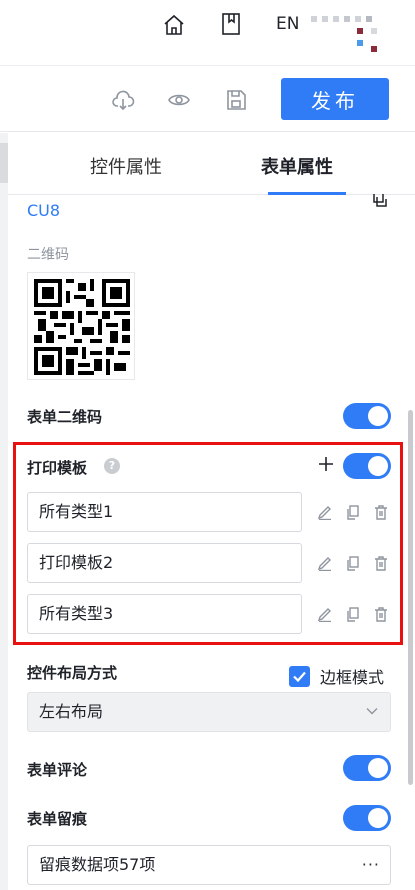  Describe the element at coordinates (367, 768) in the screenshot. I see `form-comment-toggle` at that location.